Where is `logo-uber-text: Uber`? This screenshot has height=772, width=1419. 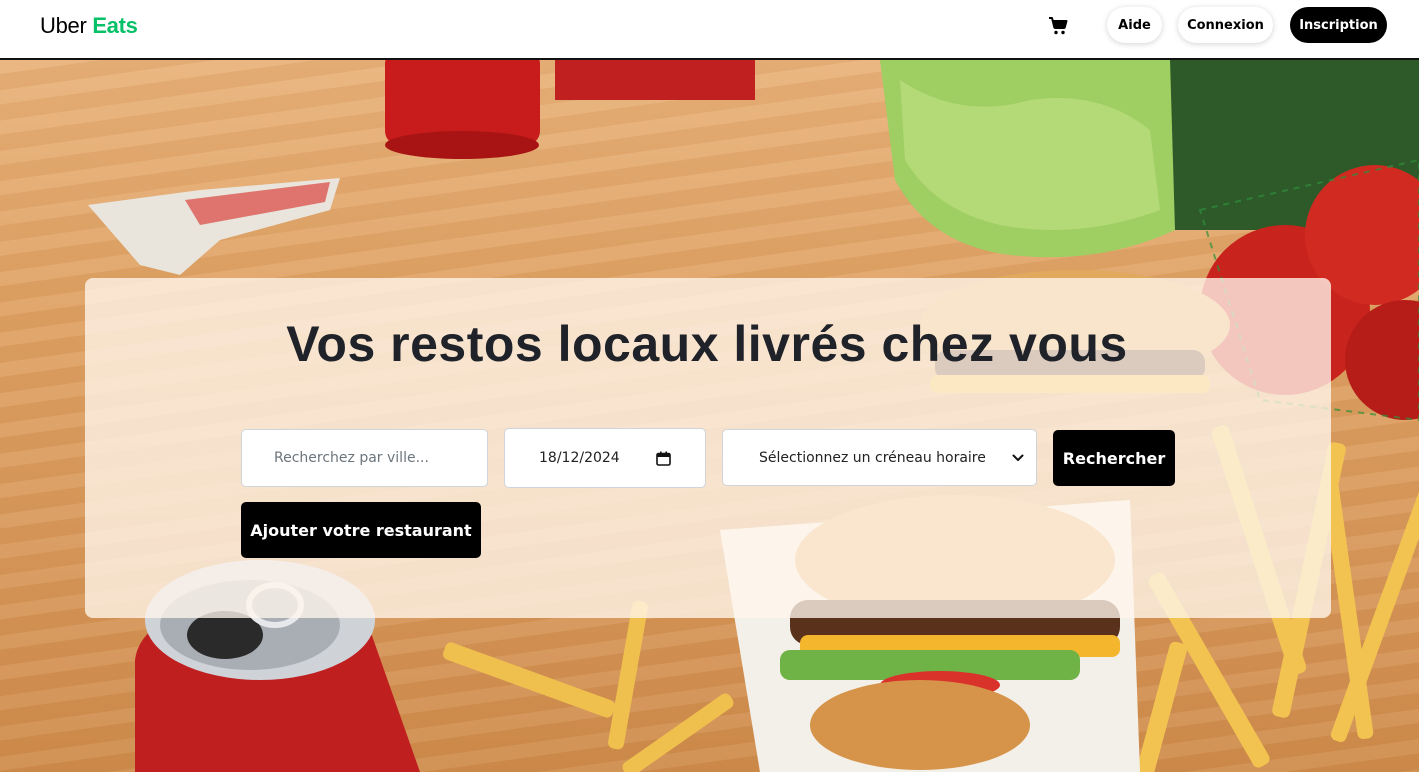
logo-uber-text: Uber is located at coordinates (63, 25).